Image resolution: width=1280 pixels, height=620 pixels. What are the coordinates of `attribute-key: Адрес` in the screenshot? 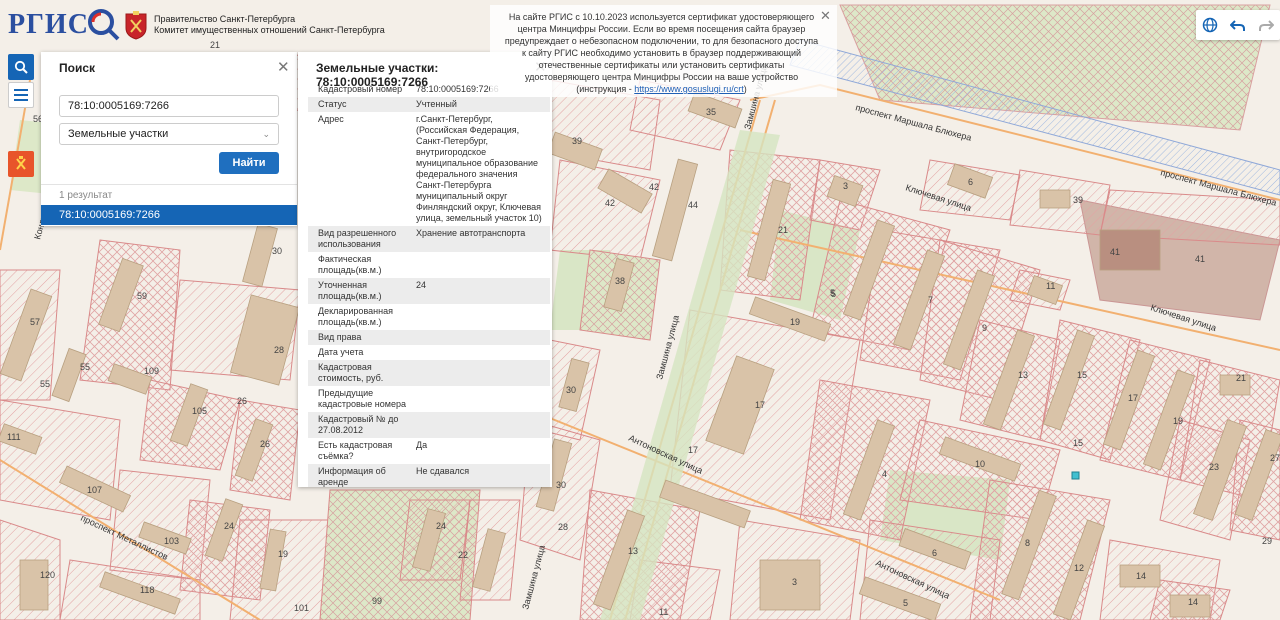 It's located at (331, 119).